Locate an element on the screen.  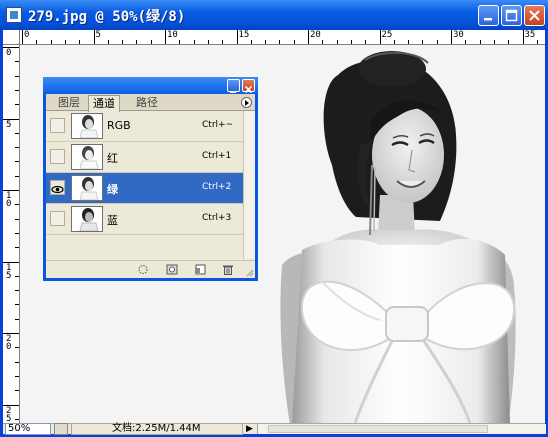
title-bar: 279.jpg @ 50%(绿/8) is located at coordinates (274, 15).